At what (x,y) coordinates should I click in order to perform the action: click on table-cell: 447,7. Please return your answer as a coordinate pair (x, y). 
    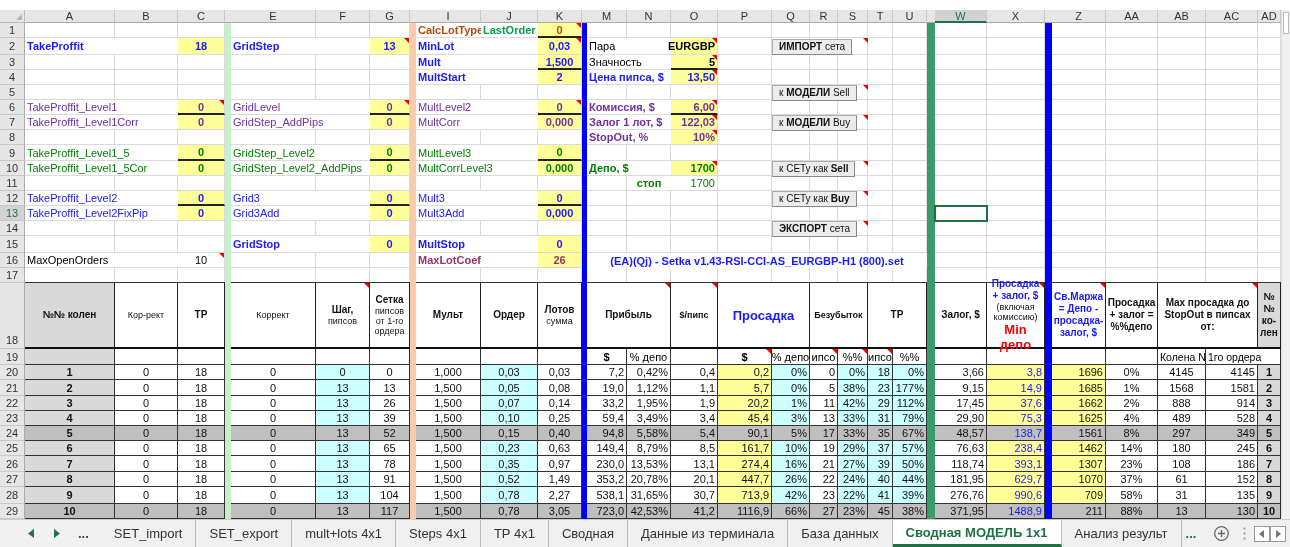
    Looking at the image, I should click on (745, 479).